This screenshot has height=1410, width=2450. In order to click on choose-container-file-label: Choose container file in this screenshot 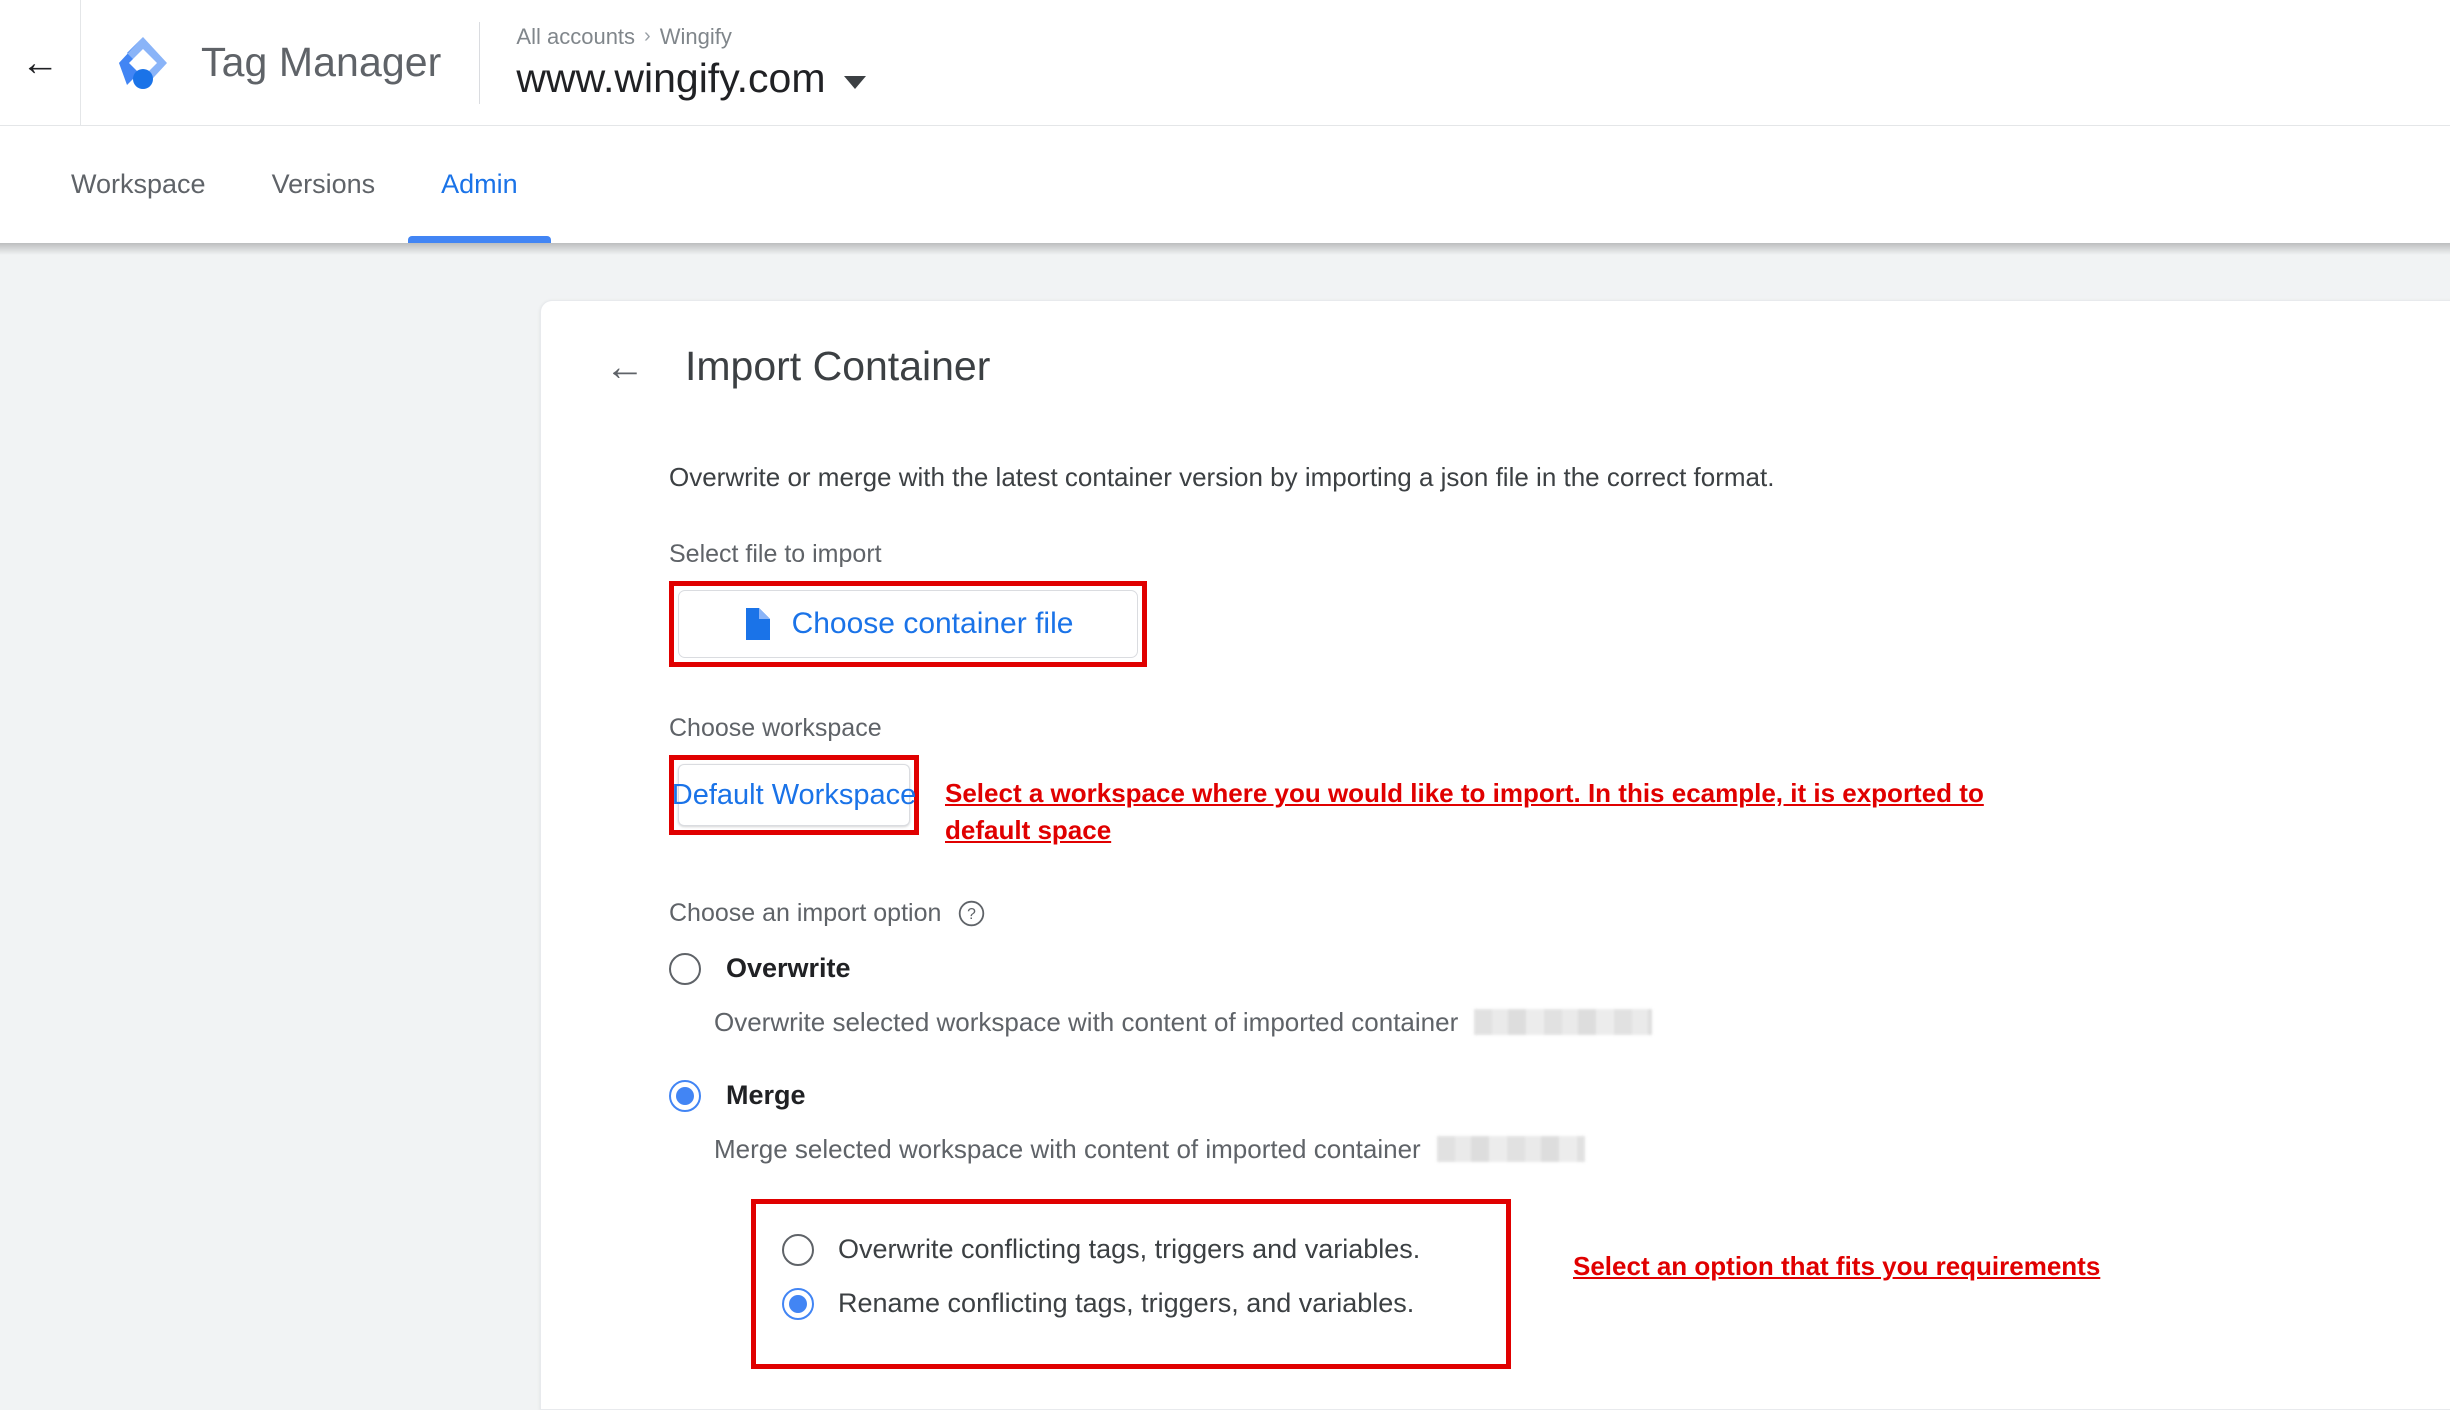, I will do `click(932, 623)`.